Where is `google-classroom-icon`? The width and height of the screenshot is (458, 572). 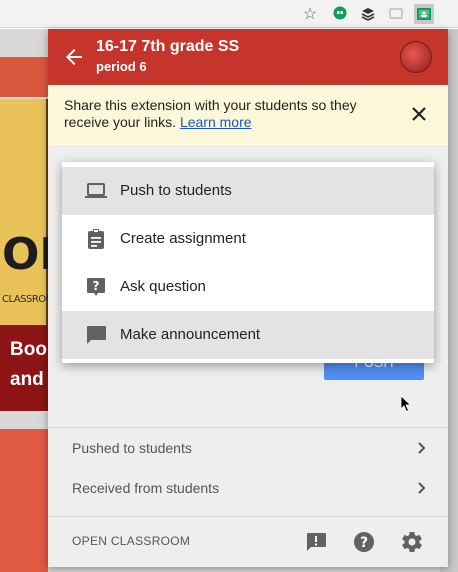 google-classroom-icon is located at coordinates (424, 14).